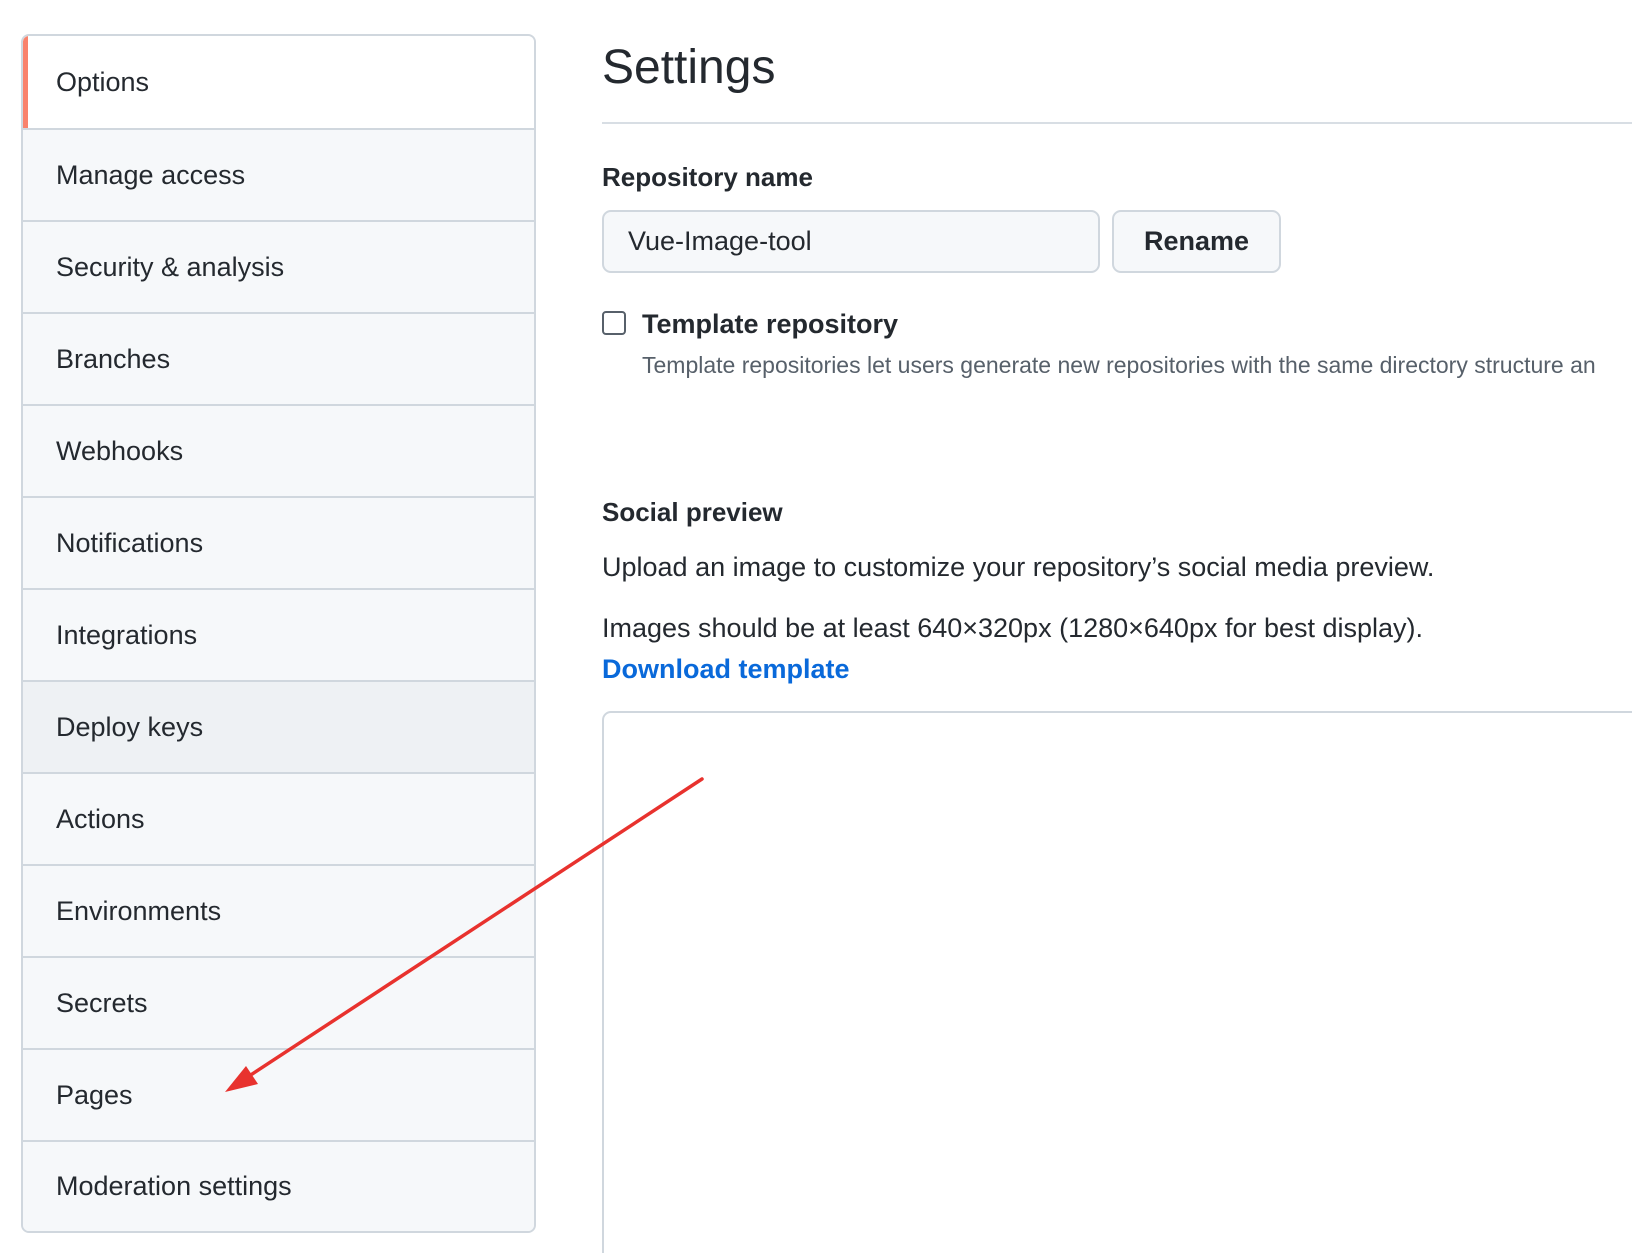 This screenshot has width=1632, height=1253. I want to click on sidebar-item-label: Deploy keys, so click(130, 726).